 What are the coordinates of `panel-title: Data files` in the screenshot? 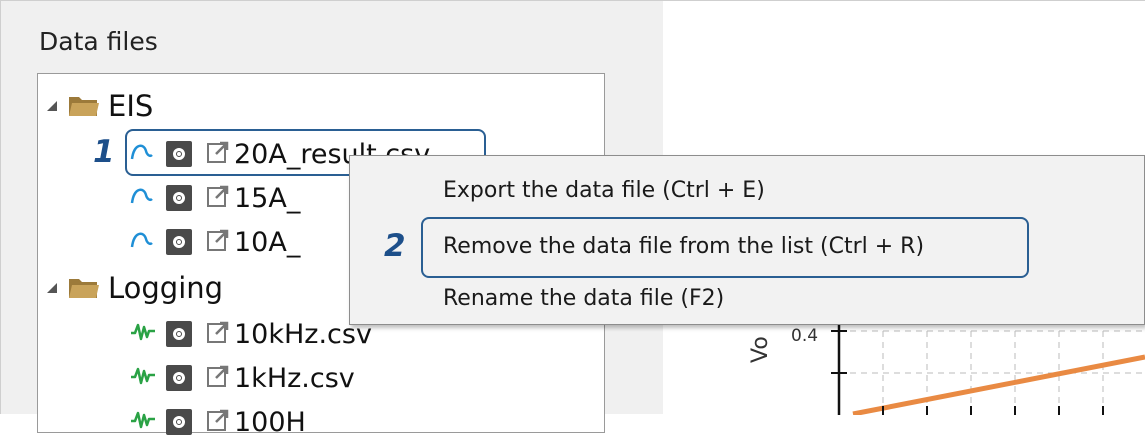 It's located at (98, 41).